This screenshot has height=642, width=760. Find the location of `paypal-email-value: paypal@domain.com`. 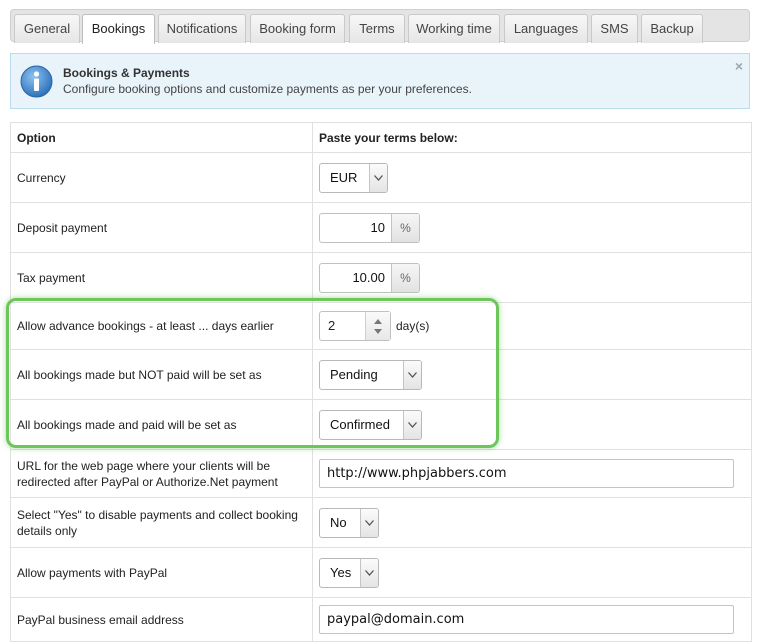

paypal-email-value: paypal@domain.com is located at coordinates (396, 619).